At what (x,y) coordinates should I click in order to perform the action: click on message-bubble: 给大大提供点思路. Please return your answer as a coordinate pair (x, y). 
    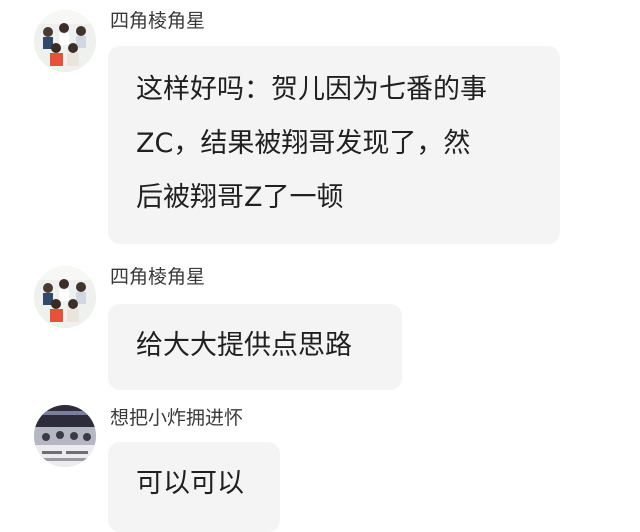
    Looking at the image, I should click on (255, 347).